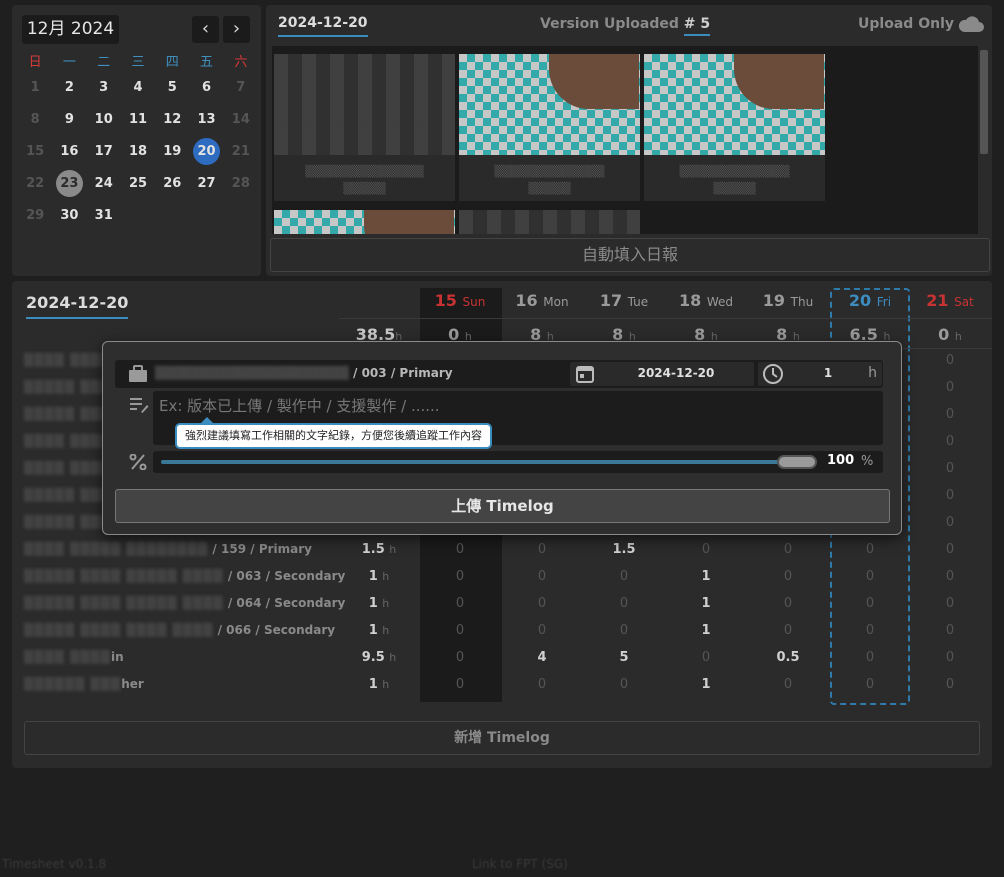  Describe the element at coordinates (706, 684) in the screenshot. I see `hour-cell: 1` at that location.